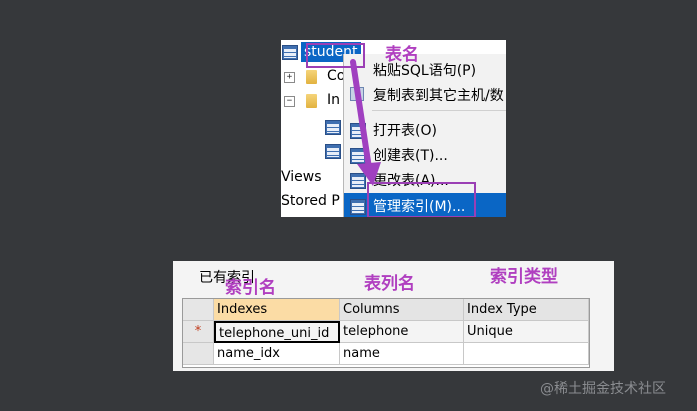 Image resolution: width=697 pixels, height=411 pixels. Describe the element at coordinates (402, 55) in the screenshot. I see `annotation-table-name: 表名` at that location.